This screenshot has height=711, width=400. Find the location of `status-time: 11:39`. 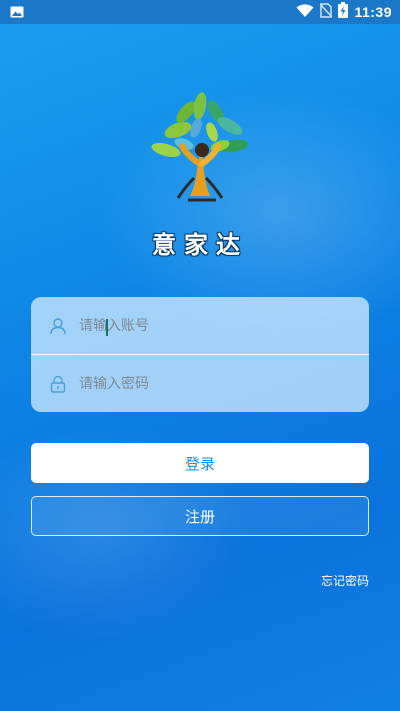

status-time: 11:39 is located at coordinates (373, 12).